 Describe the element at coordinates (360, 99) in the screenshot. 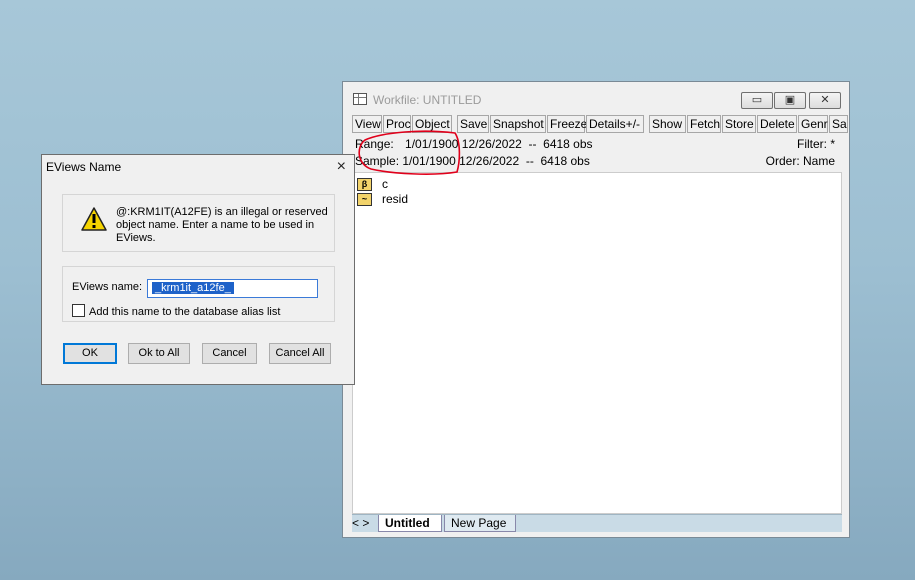

I see `workfile-app-icon` at that location.